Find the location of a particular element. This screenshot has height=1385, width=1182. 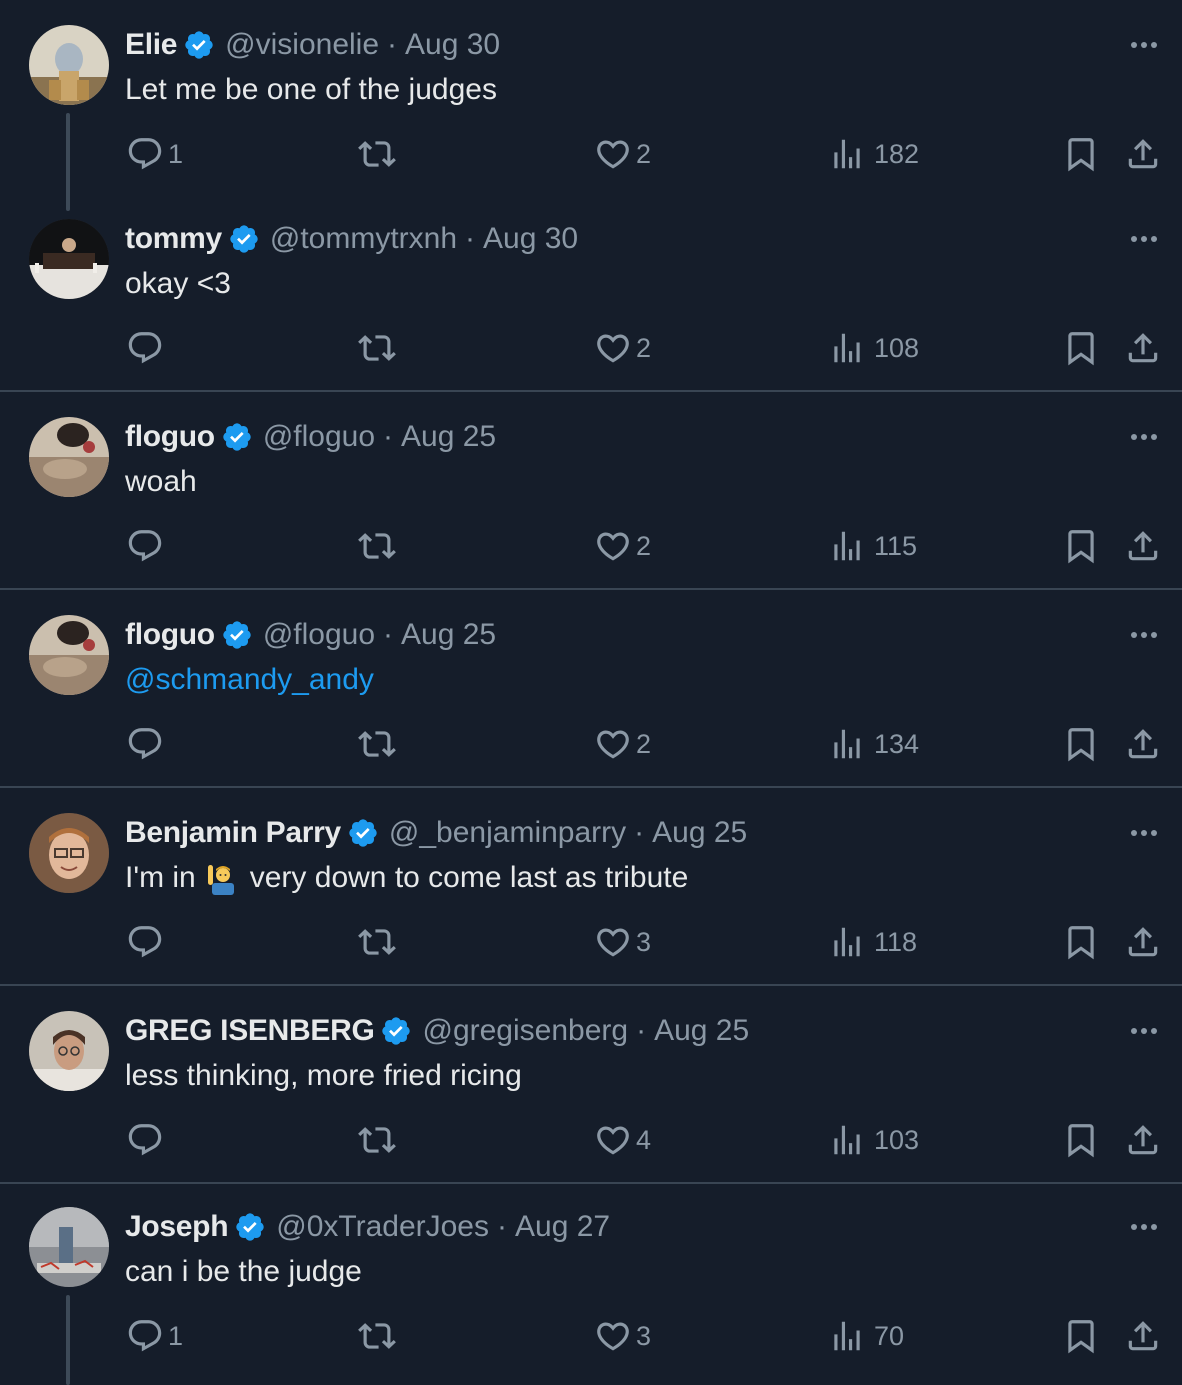

views-button: 118 is located at coordinates (872, 942).